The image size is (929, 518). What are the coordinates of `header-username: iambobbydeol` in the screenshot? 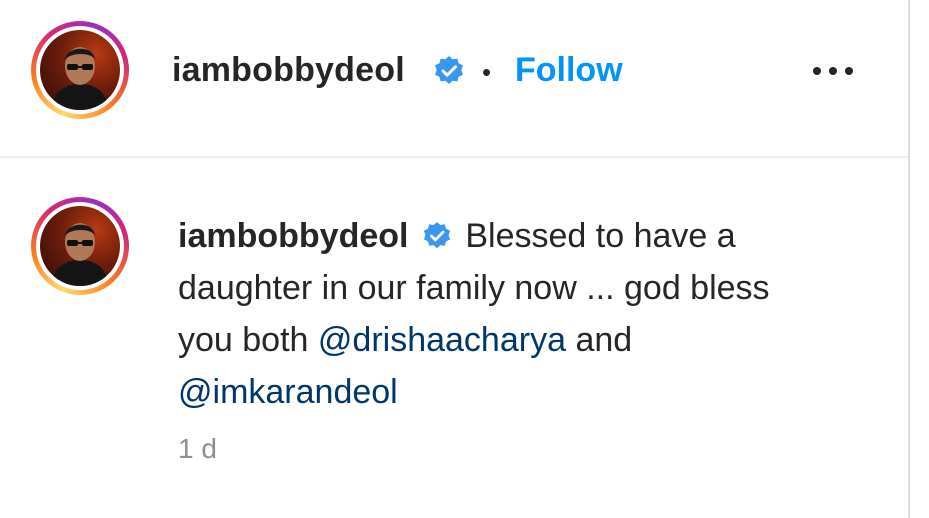 It's located at (288, 70).